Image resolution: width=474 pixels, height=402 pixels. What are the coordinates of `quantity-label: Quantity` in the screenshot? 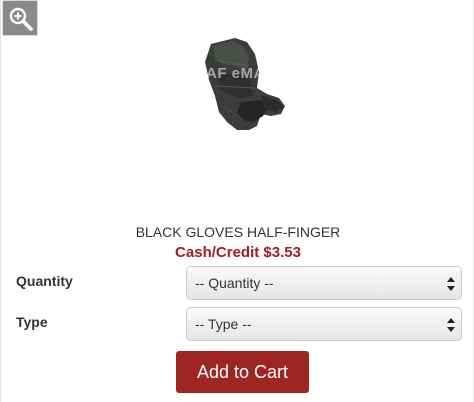 It's located at (44, 281).